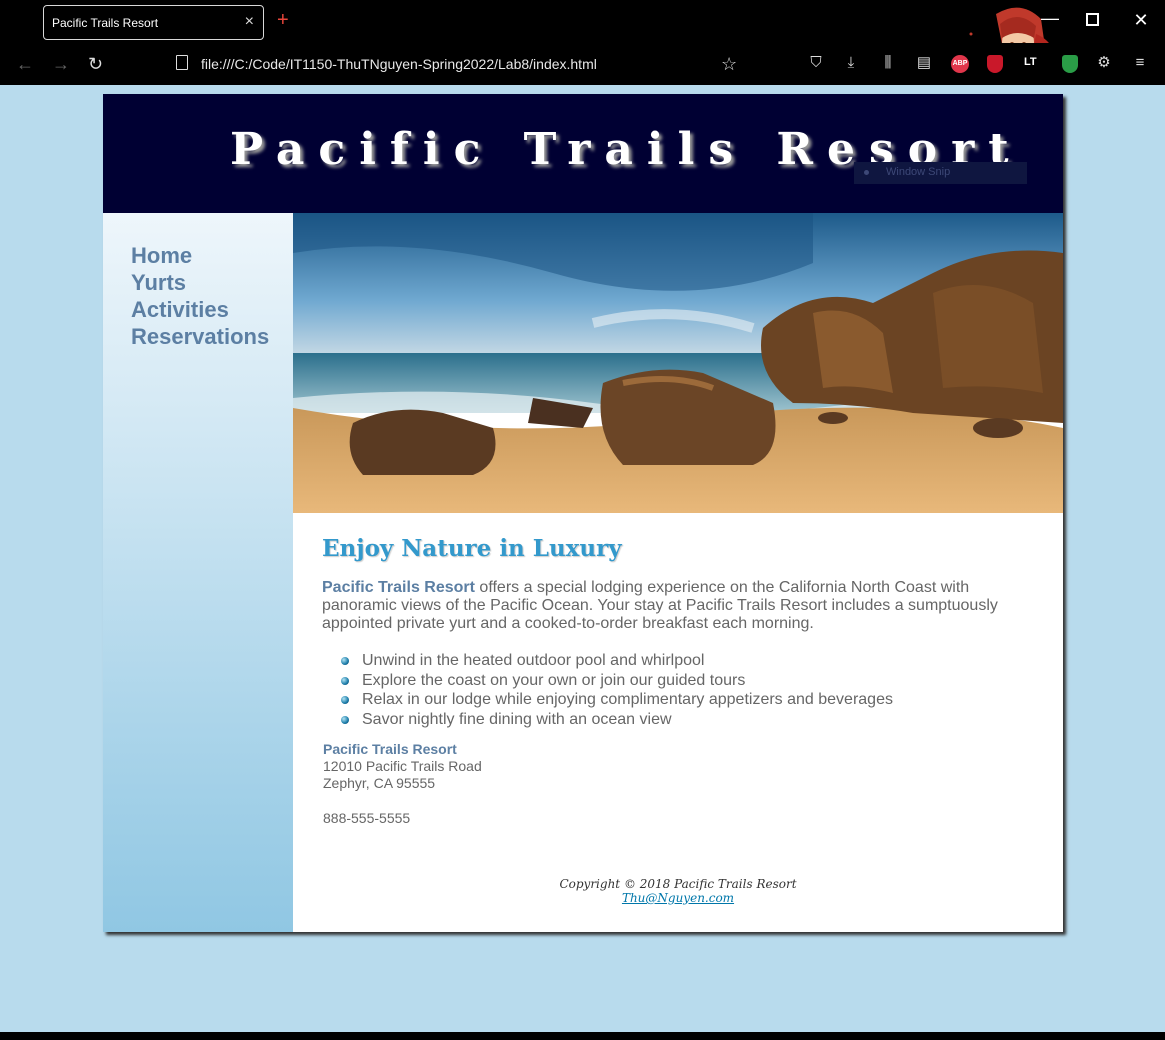  What do you see at coordinates (105, 23) in the screenshot?
I see `tab-title: Pacific Trails Resort` at bounding box center [105, 23].